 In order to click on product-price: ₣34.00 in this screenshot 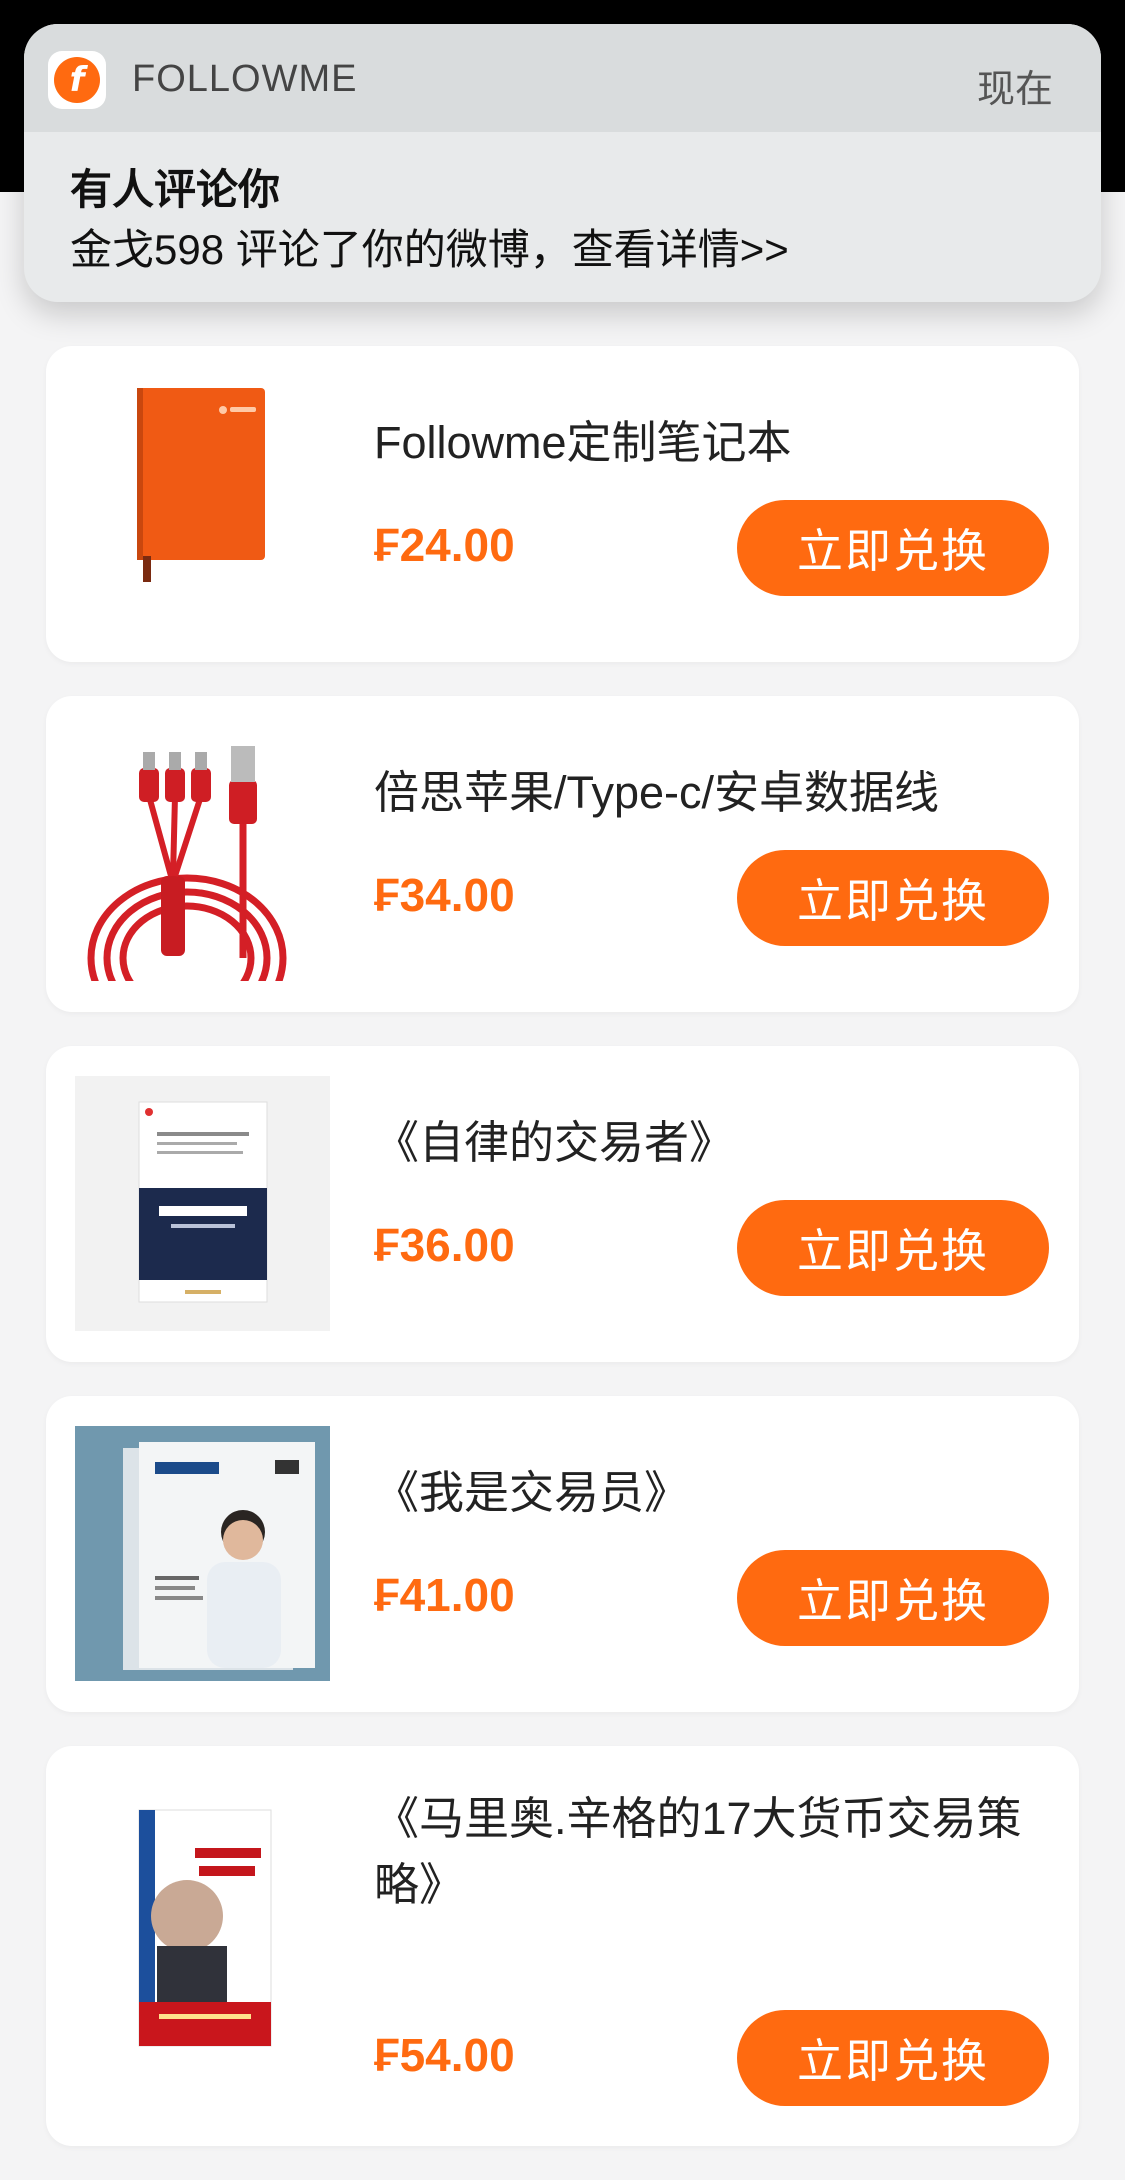, I will do `click(444, 895)`.